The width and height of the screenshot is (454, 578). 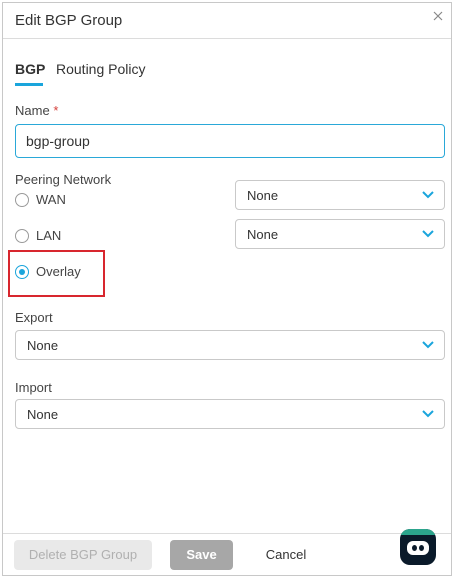 What do you see at coordinates (34, 317) in the screenshot?
I see `export-label: Export` at bounding box center [34, 317].